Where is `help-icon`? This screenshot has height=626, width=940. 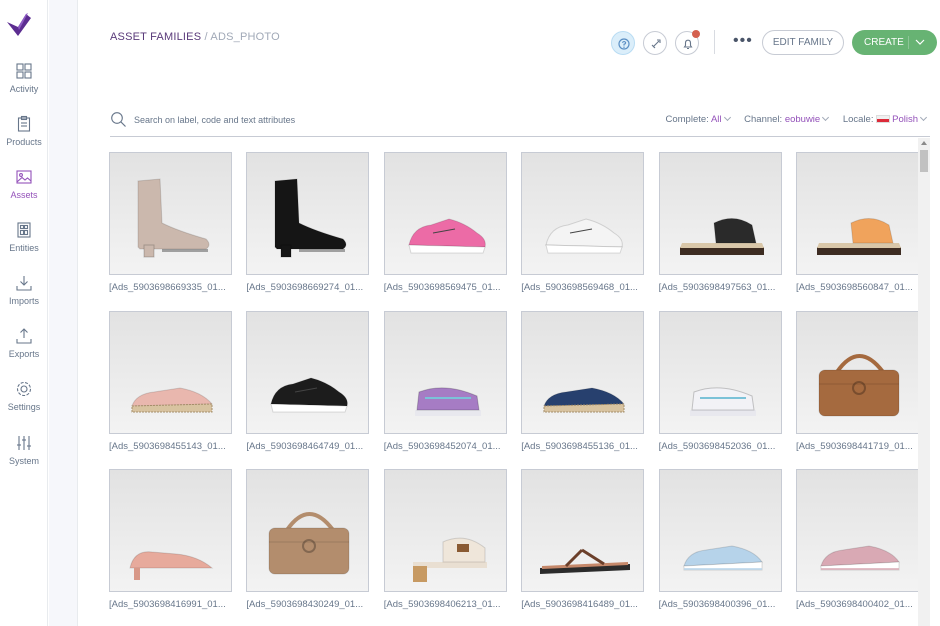 help-icon is located at coordinates (624, 44).